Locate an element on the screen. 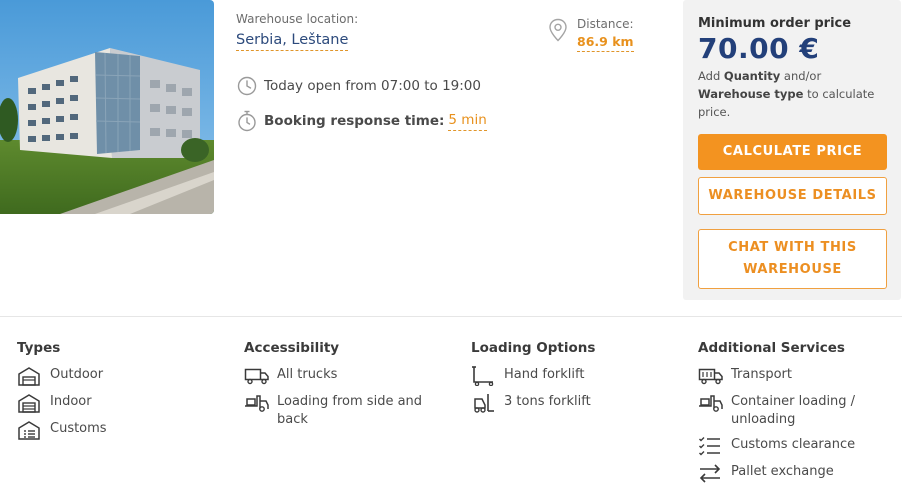 This screenshot has height=495, width=902. feature-label: Outdoor is located at coordinates (77, 374).